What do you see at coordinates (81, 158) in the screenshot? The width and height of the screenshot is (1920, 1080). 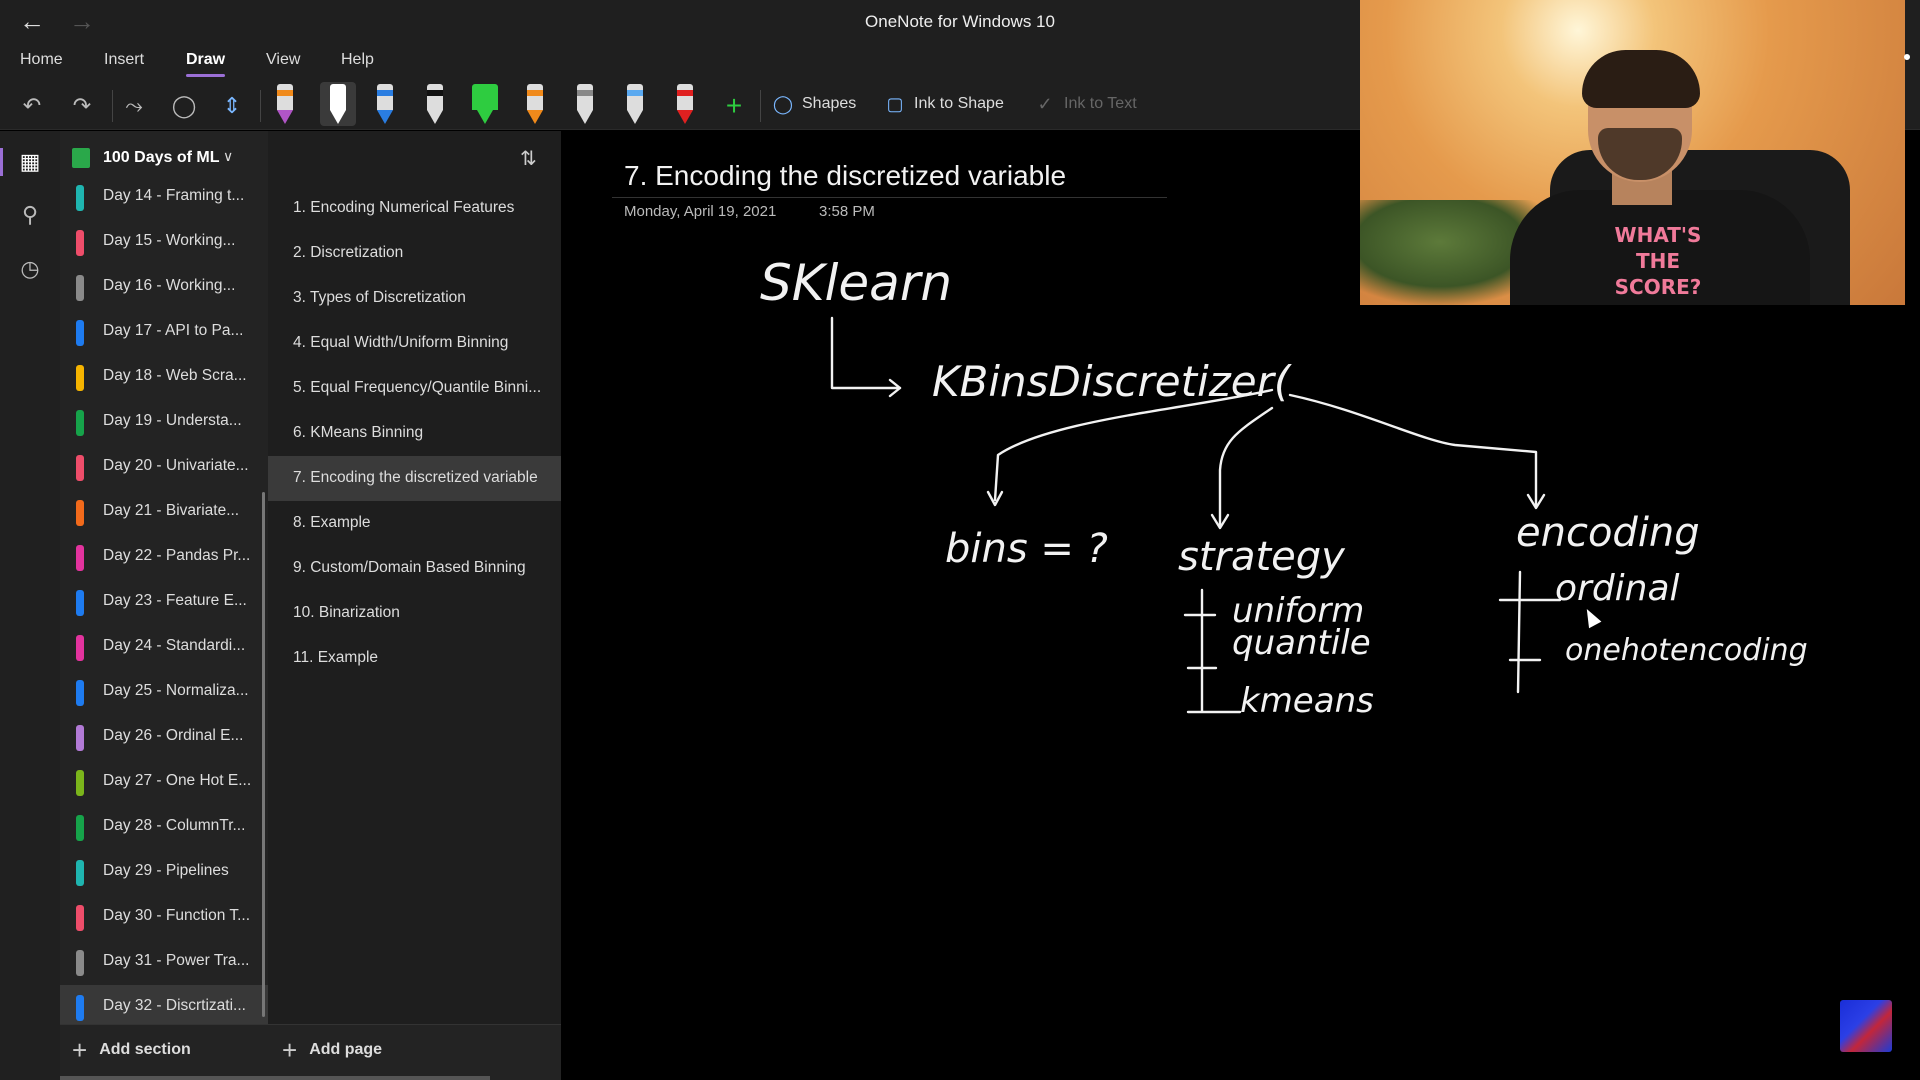 I see `notebook-icon` at bounding box center [81, 158].